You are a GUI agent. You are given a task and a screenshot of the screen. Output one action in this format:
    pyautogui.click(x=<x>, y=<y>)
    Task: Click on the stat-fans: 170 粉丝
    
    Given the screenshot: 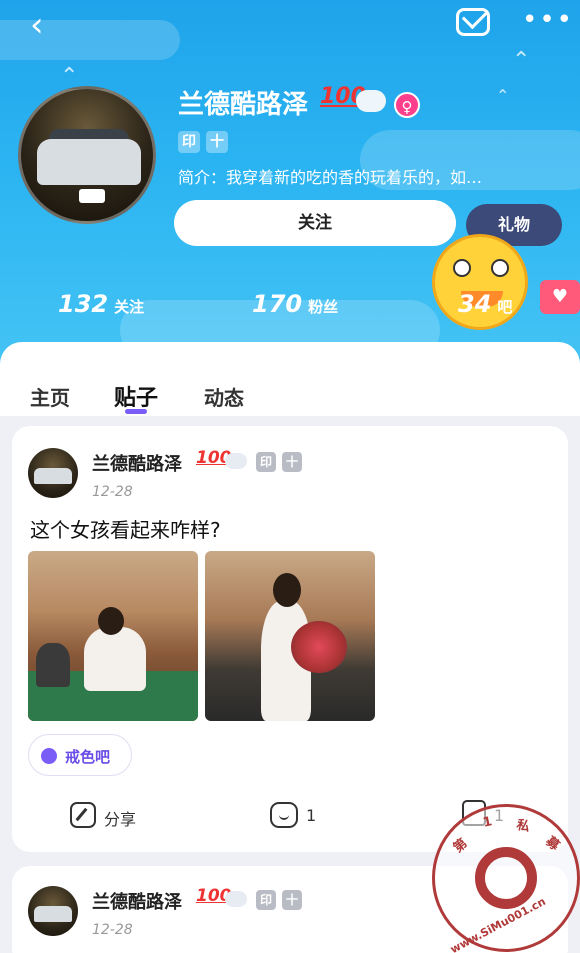 What is the action you would take?
    pyautogui.click(x=295, y=304)
    